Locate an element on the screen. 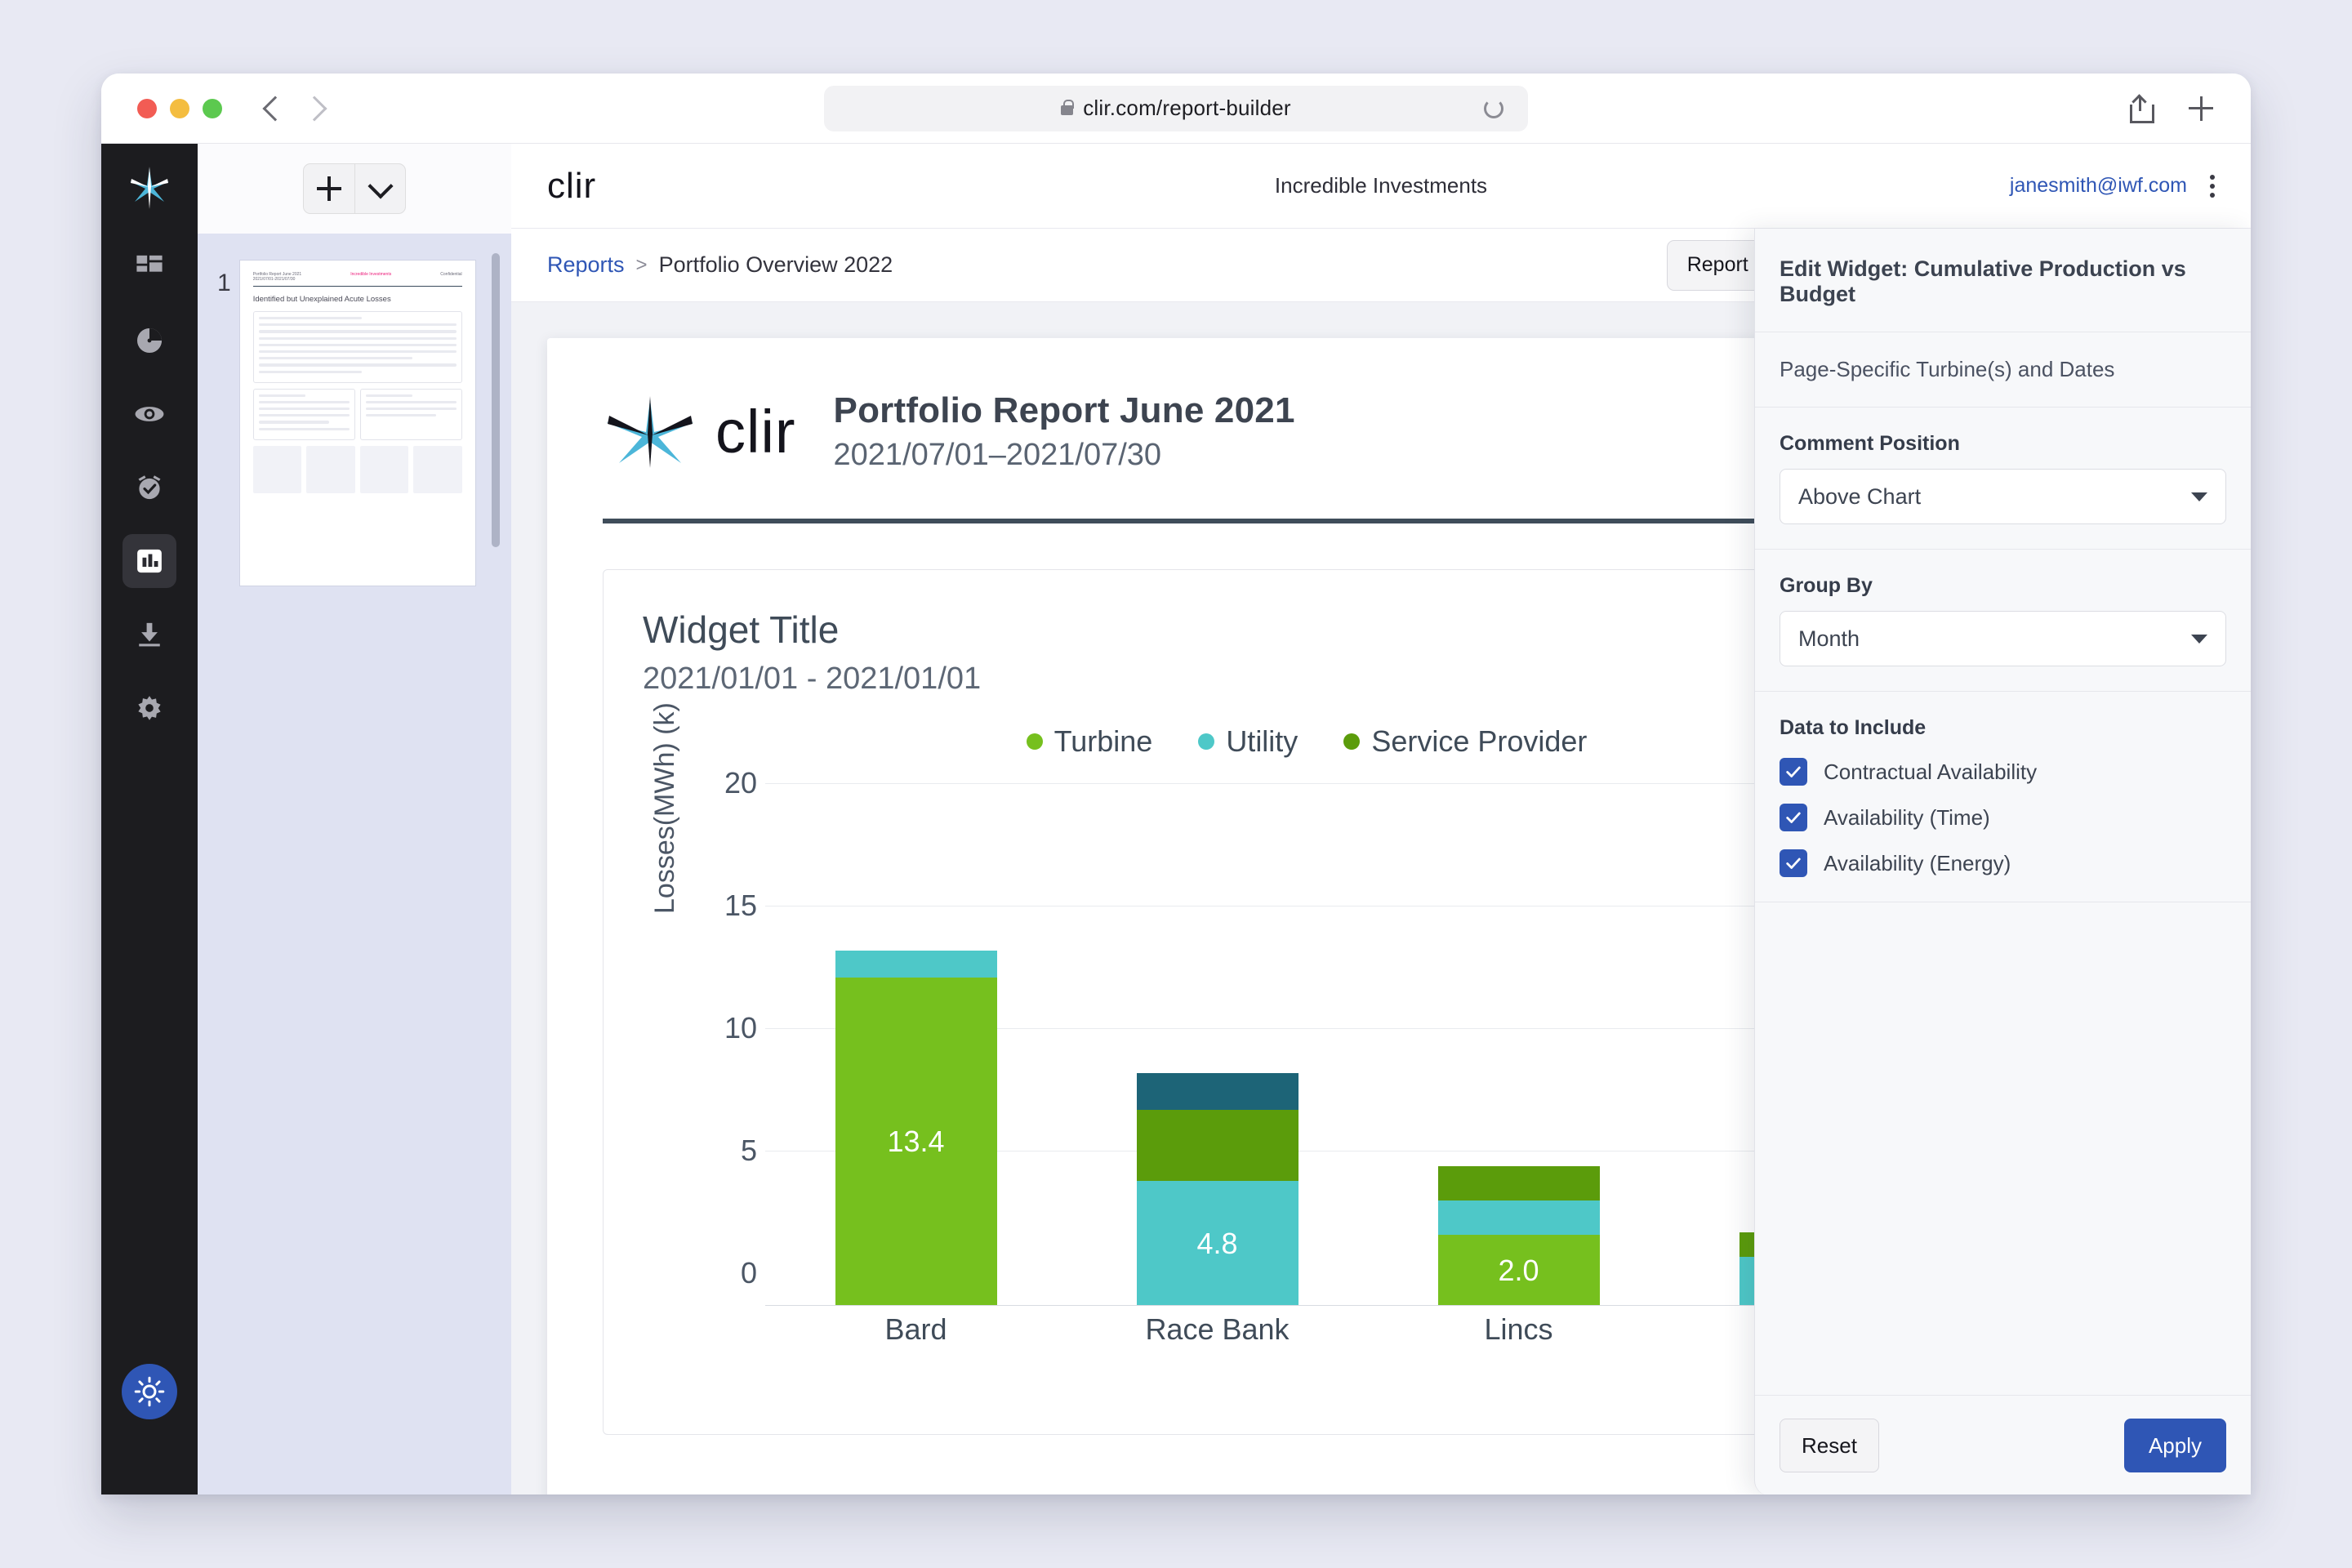 The width and height of the screenshot is (2352, 1568). add-page-button is located at coordinates (329, 188).